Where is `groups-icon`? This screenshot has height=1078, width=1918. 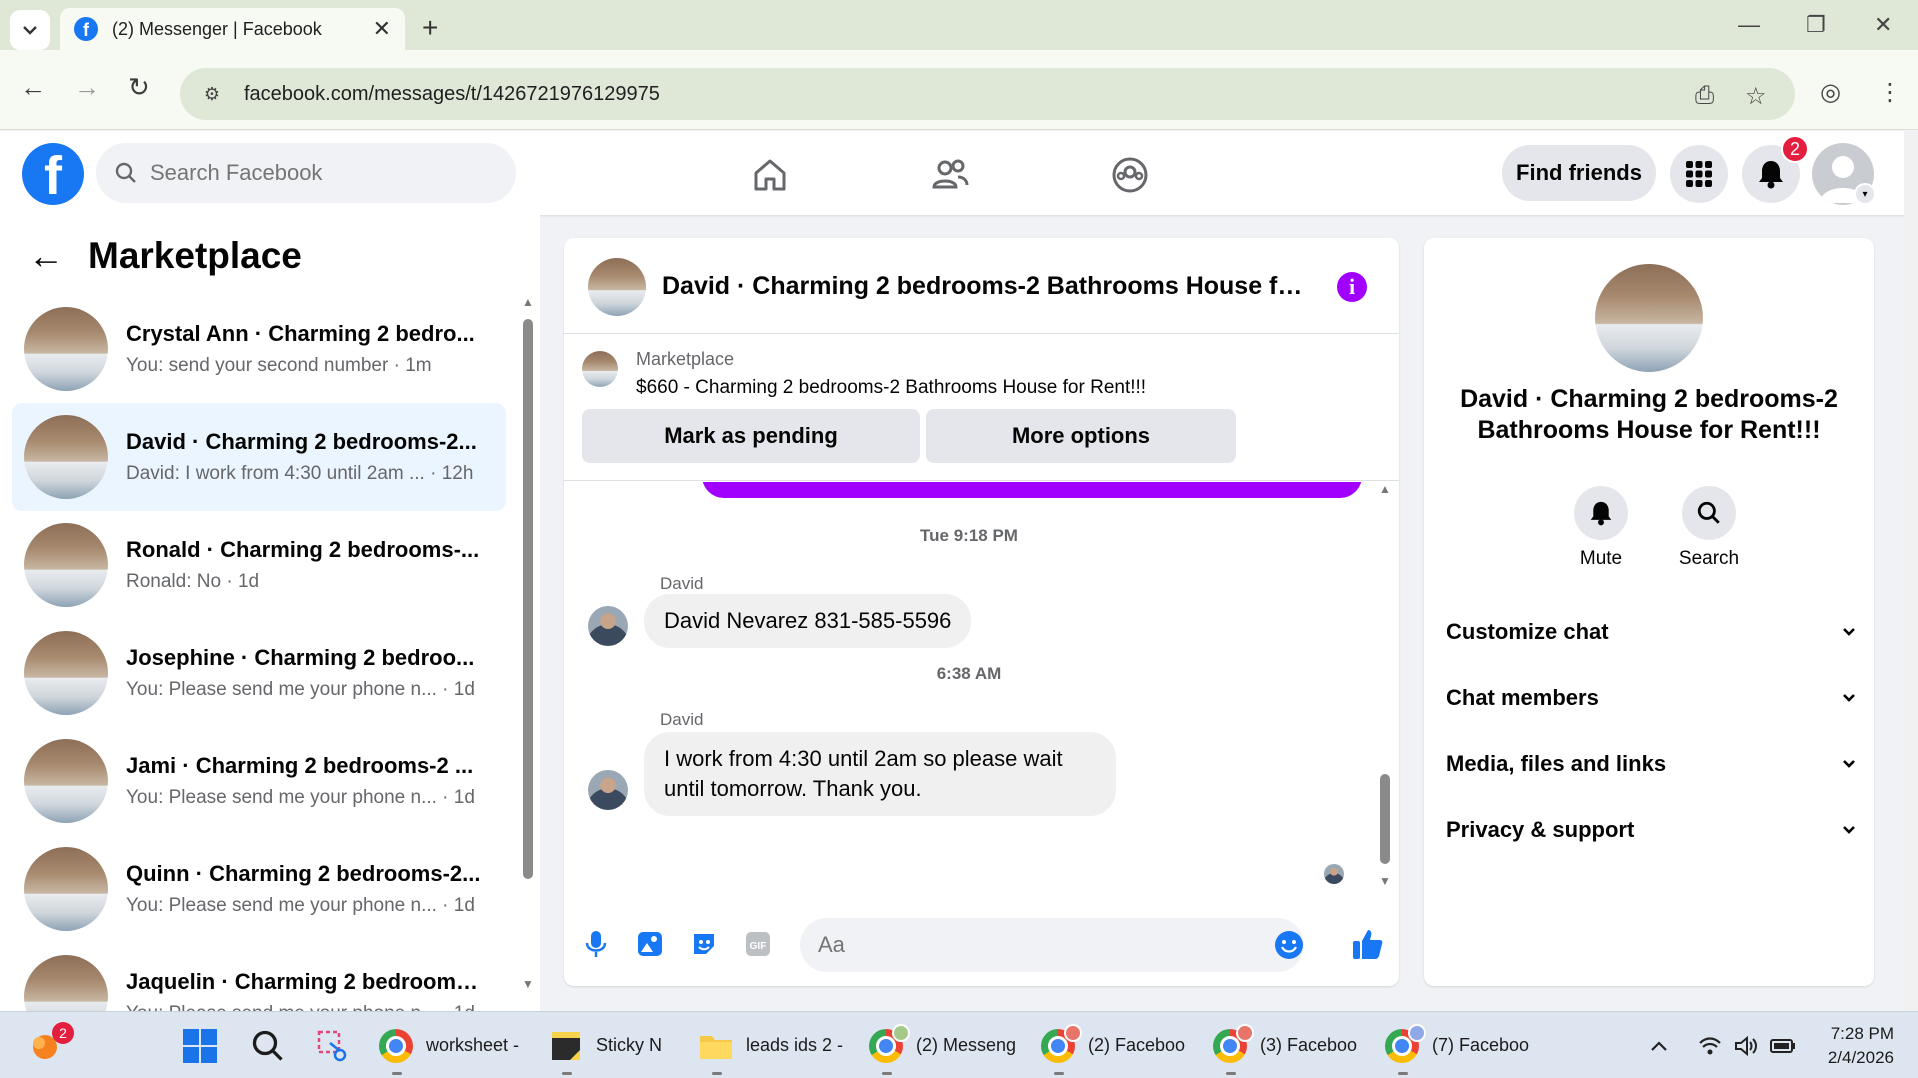 groups-icon is located at coordinates (1130, 175).